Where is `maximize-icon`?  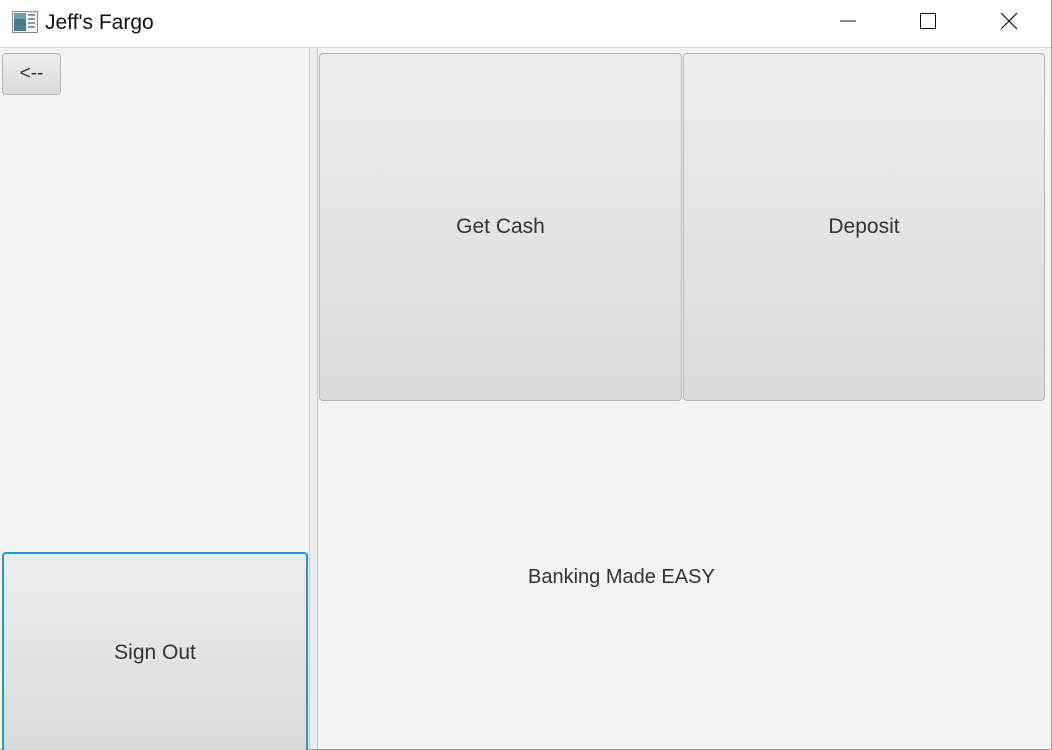
maximize-icon is located at coordinates (928, 23).